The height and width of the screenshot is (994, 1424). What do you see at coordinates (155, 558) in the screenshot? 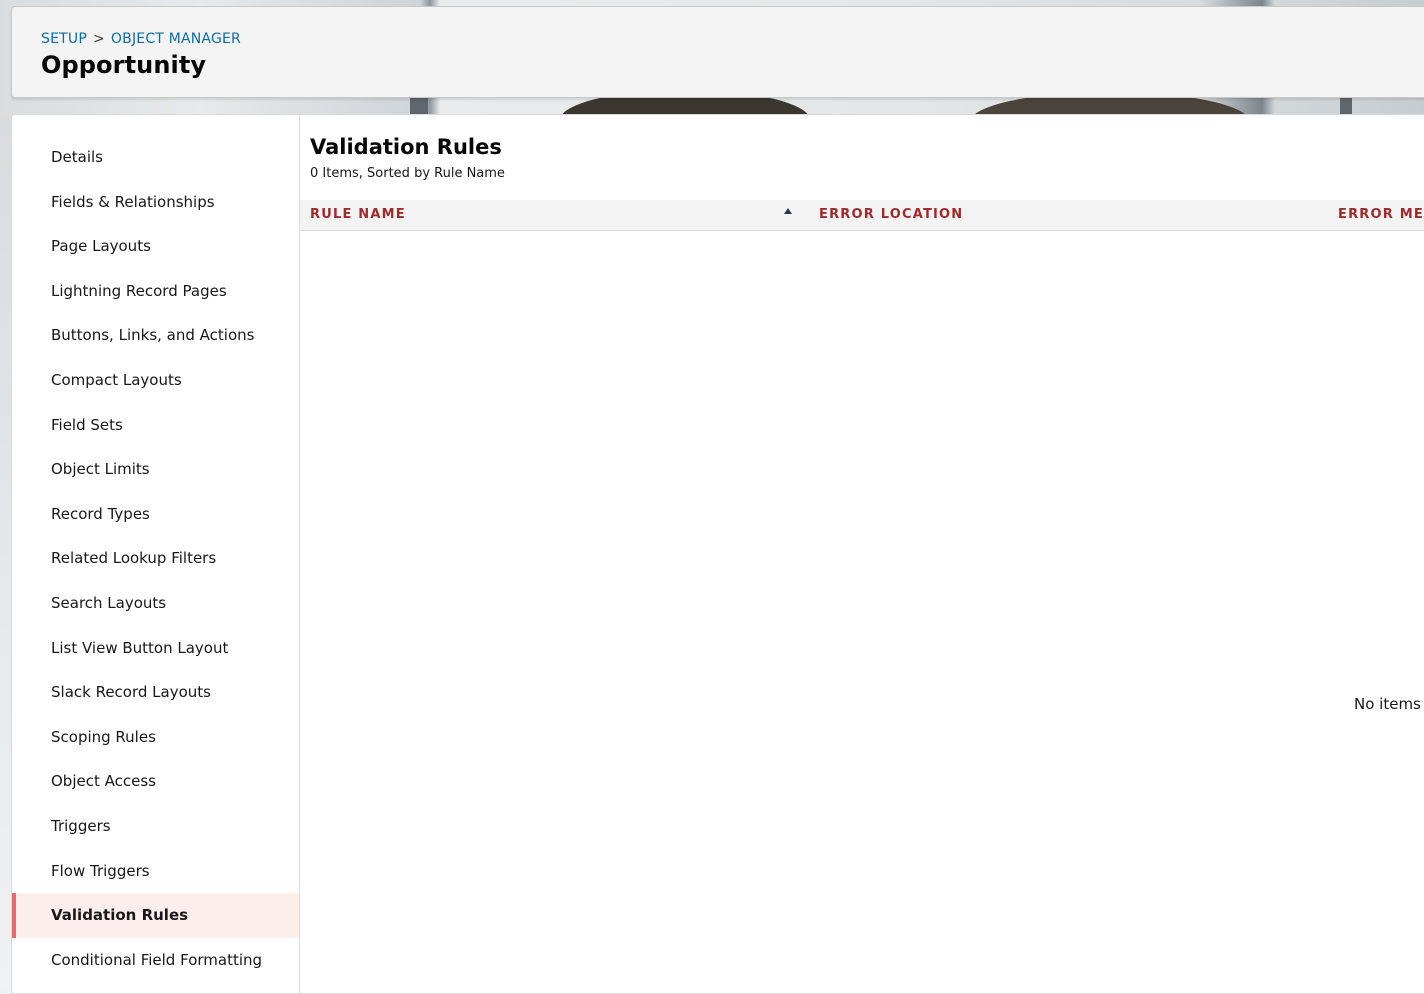
I see `sidebar-item-related-lookup-filters: Related Lookup Filters` at bounding box center [155, 558].